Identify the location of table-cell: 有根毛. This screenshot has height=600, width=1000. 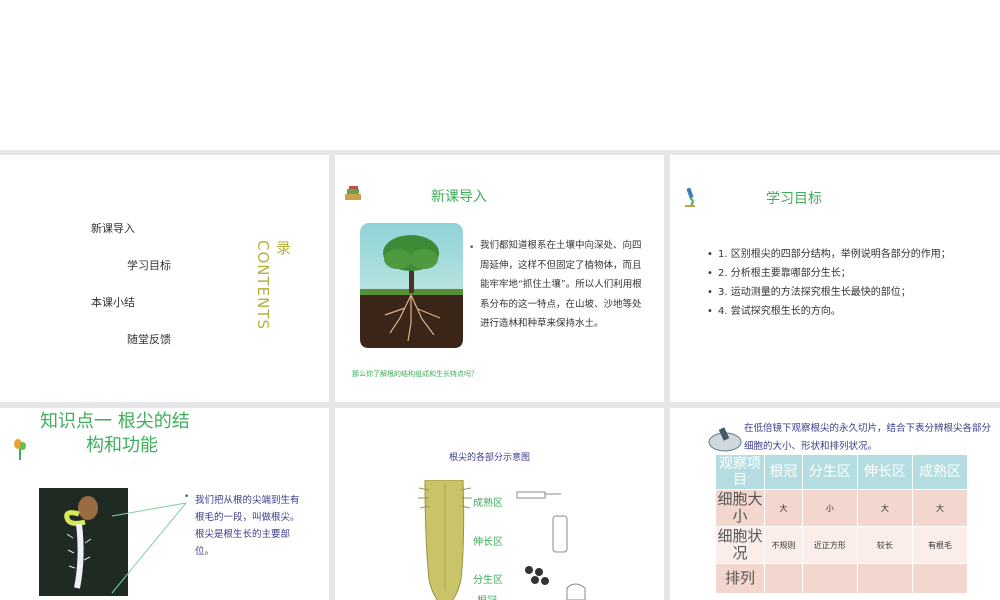
(940, 545).